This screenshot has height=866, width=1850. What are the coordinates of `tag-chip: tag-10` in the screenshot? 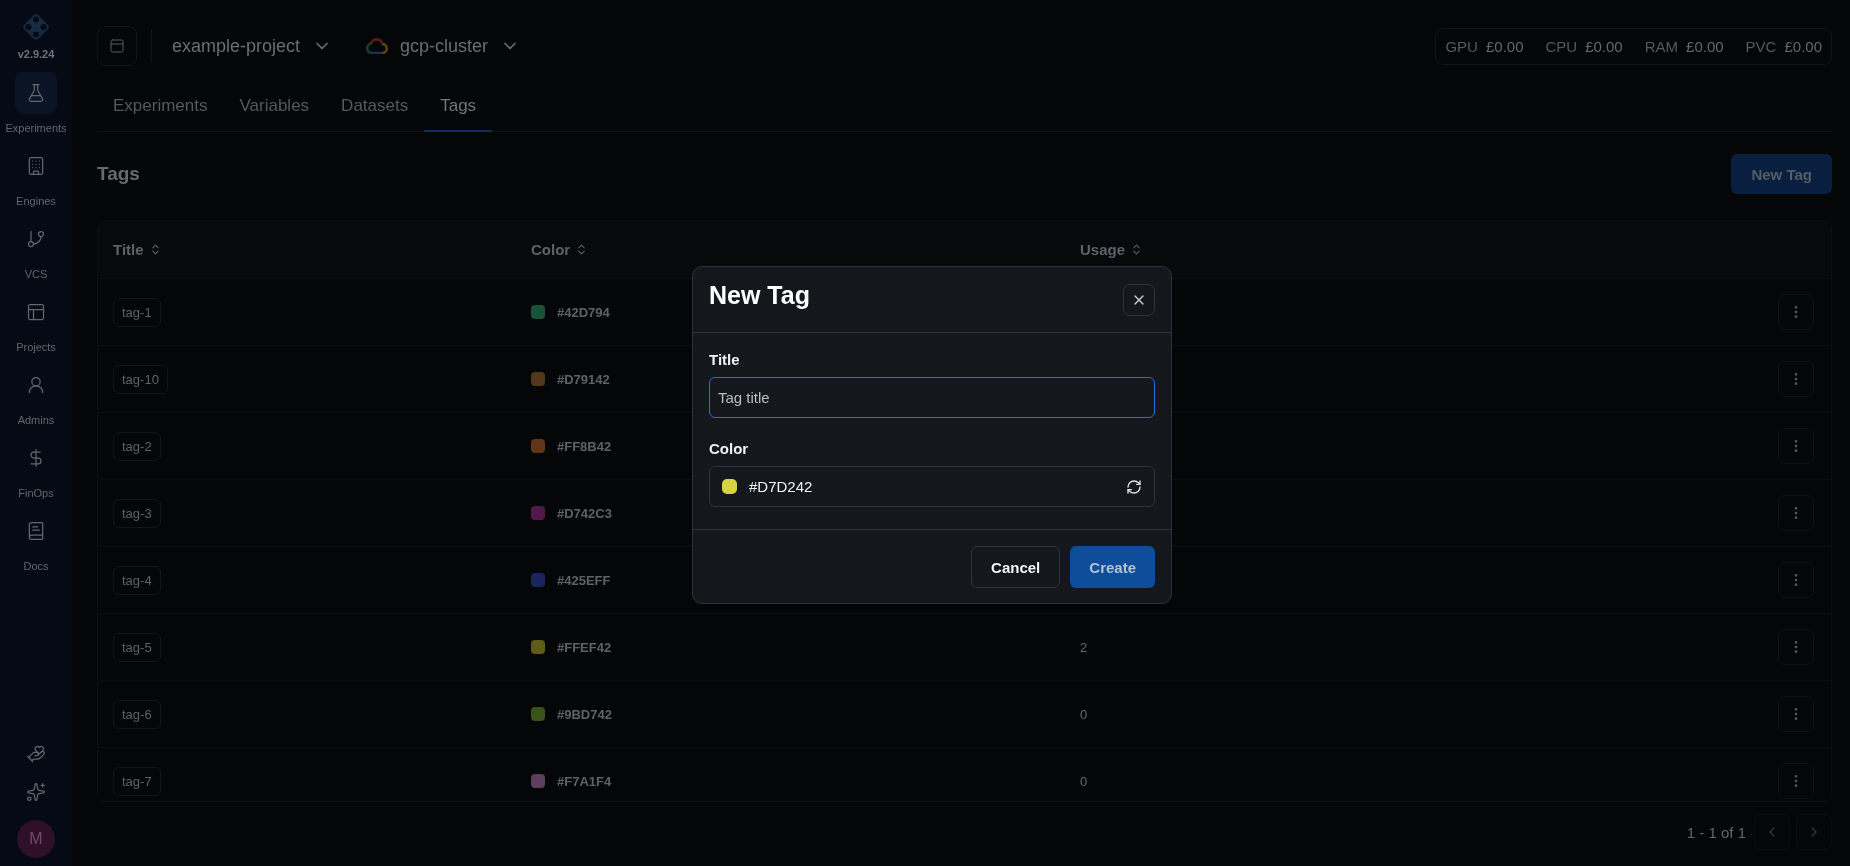 It's located at (140, 379).